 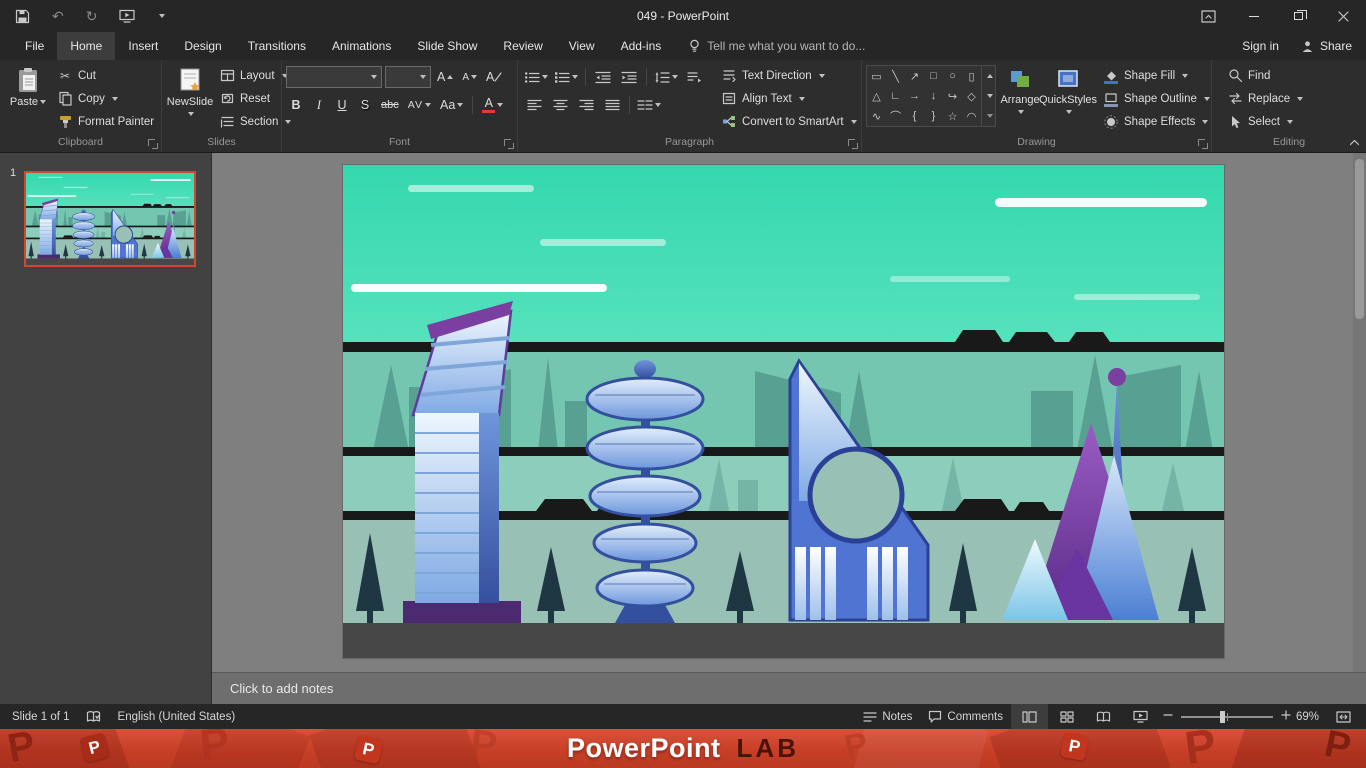 What do you see at coordinates (1286, 716) in the screenshot?
I see `zoom-in-button` at bounding box center [1286, 716].